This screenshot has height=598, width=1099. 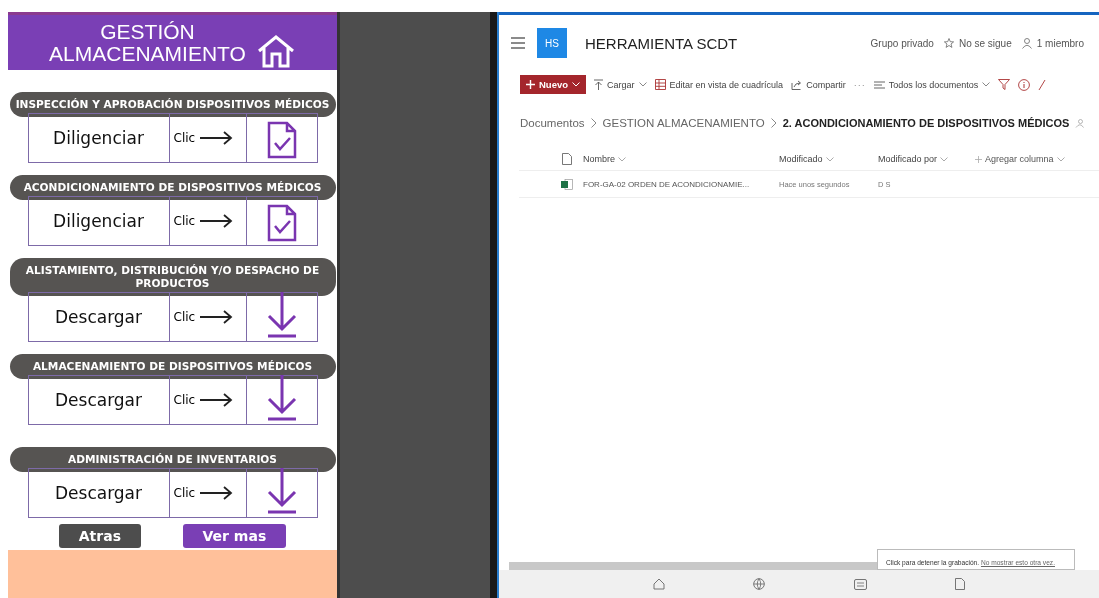 I want to click on grid-icon, so click(x=660, y=84).